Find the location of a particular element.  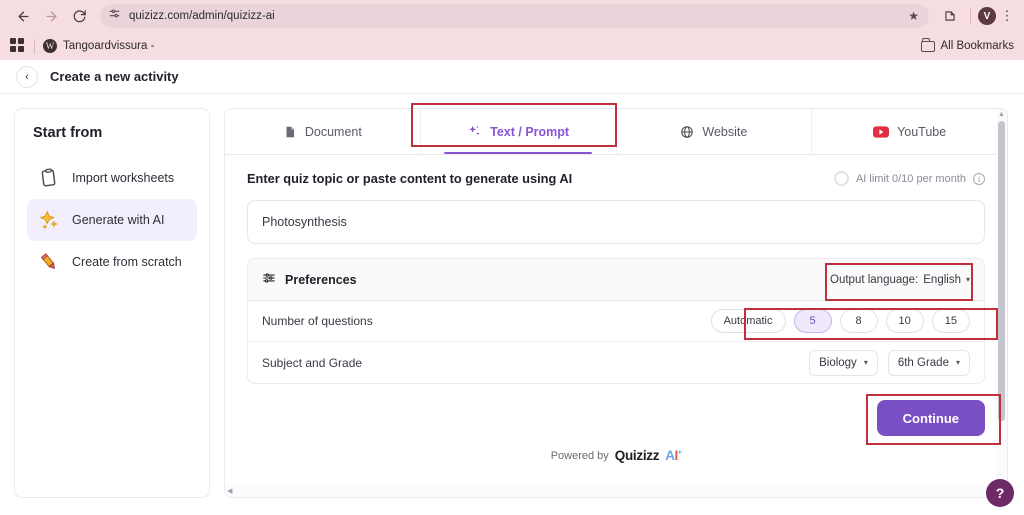

continue-row: Continue is located at coordinates (616, 410).